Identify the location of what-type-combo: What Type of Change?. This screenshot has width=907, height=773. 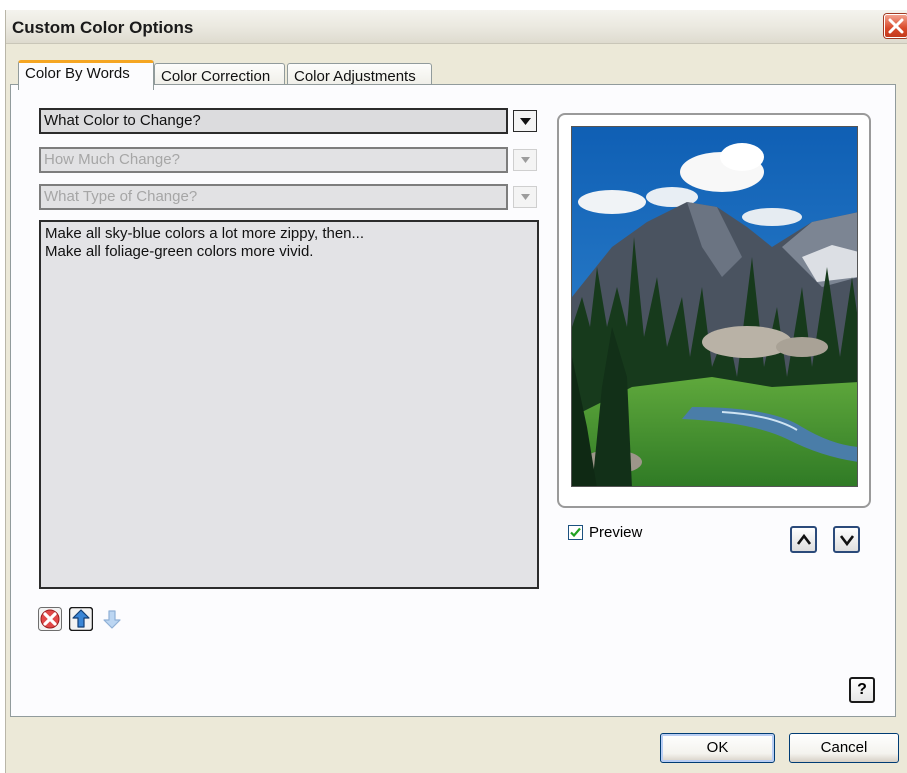
(289, 197).